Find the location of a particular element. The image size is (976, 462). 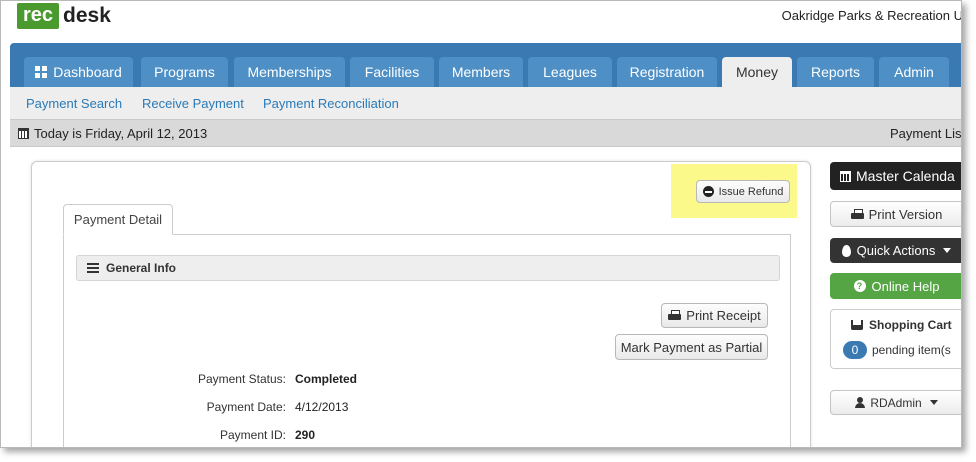

today-date: Today is Friday, April 12, 2013 is located at coordinates (112, 133).